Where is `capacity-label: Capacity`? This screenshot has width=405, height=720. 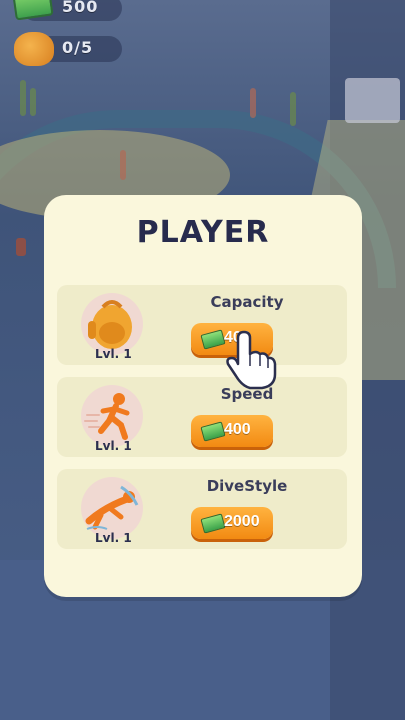
capacity-label: Capacity is located at coordinates (247, 302).